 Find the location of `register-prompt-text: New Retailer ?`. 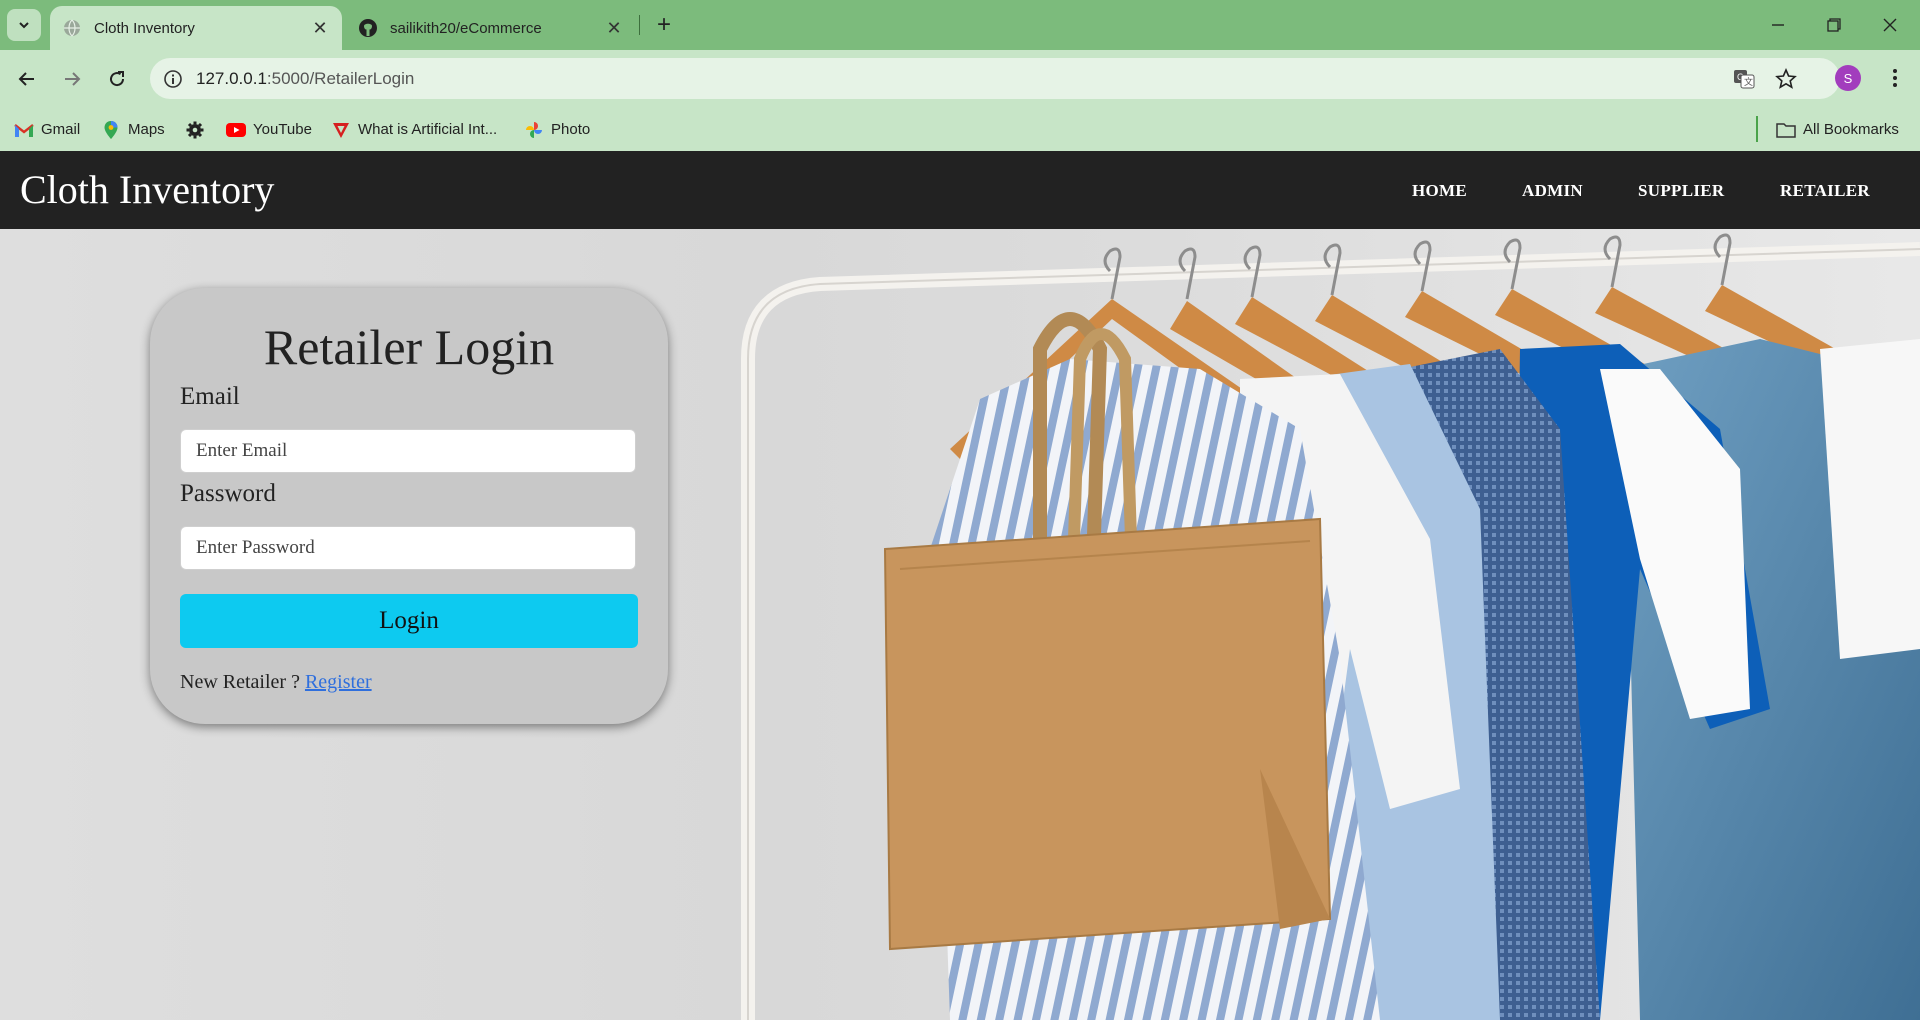

register-prompt-text: New Retailer ? is located at coordinates (240, 682).